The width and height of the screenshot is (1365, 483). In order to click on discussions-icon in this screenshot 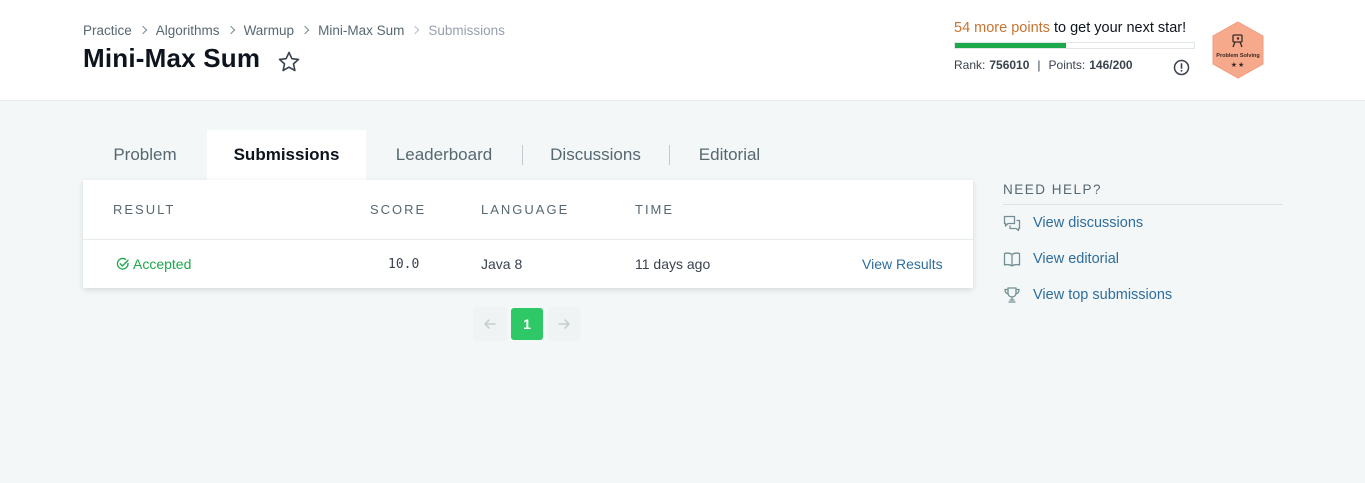, I will do `click(1012, 223)`.